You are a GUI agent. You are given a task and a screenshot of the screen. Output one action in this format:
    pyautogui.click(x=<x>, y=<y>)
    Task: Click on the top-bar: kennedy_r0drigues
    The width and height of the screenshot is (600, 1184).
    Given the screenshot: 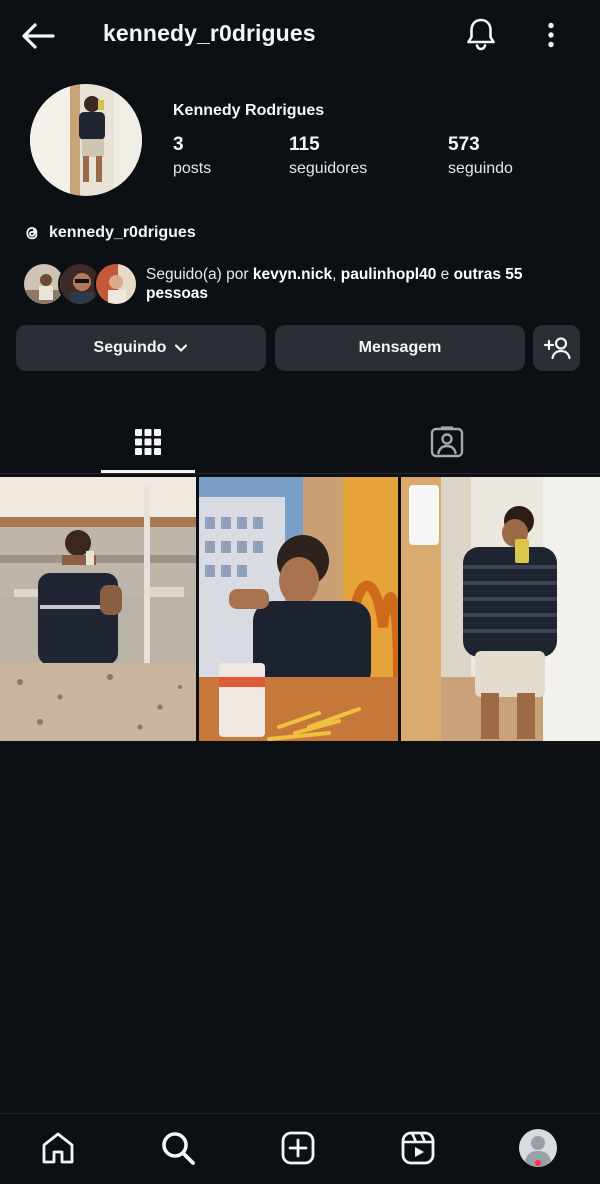 What is the action you would take?
    pyautogui.click(x=300, y=35)
    